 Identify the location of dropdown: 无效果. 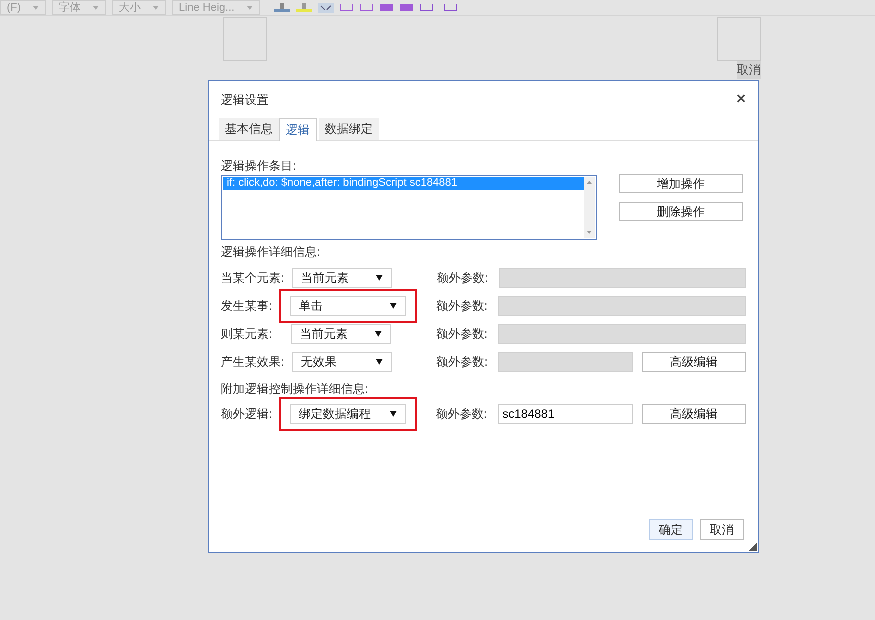
(342, 362).